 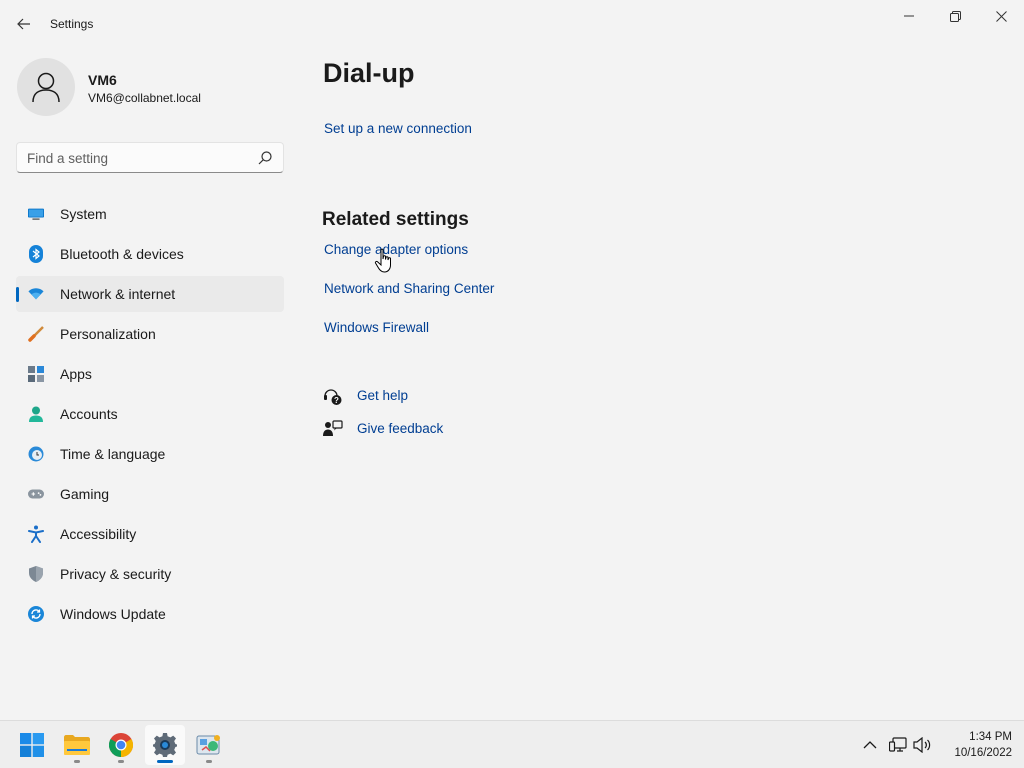 I want to click on gamepad-icon, so click(x=36, y=494).